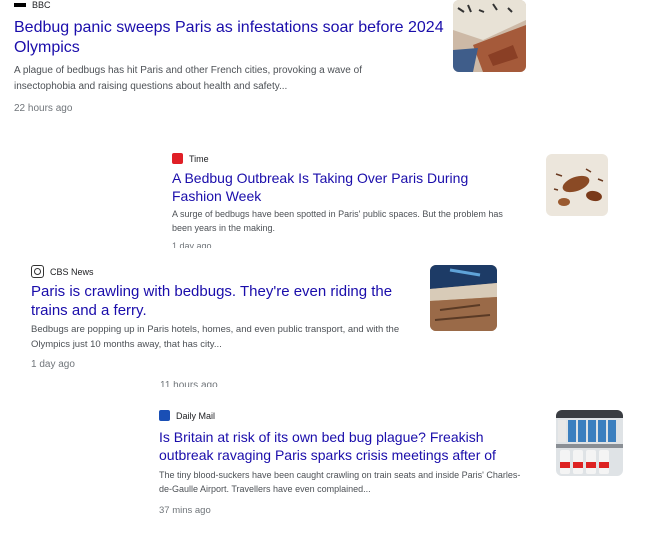  Describe the element at coordinates (72, 271) in the screenshot. I see `source-name: CBS News` at that location.